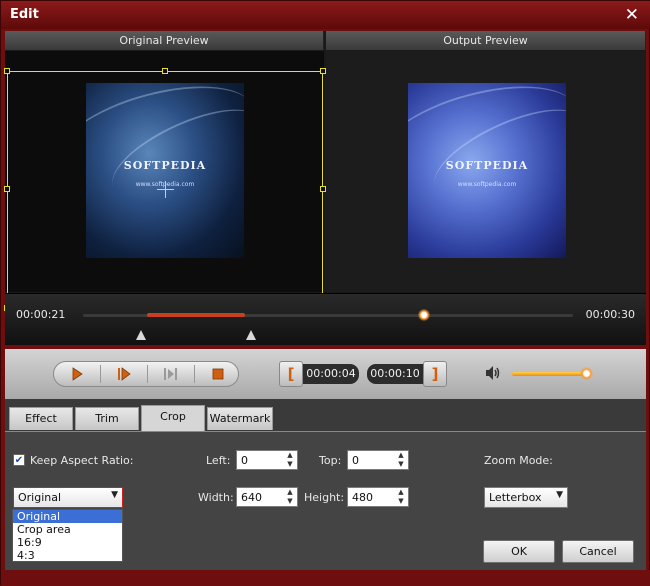  I want to click on volume-slider, so click(549, 374).